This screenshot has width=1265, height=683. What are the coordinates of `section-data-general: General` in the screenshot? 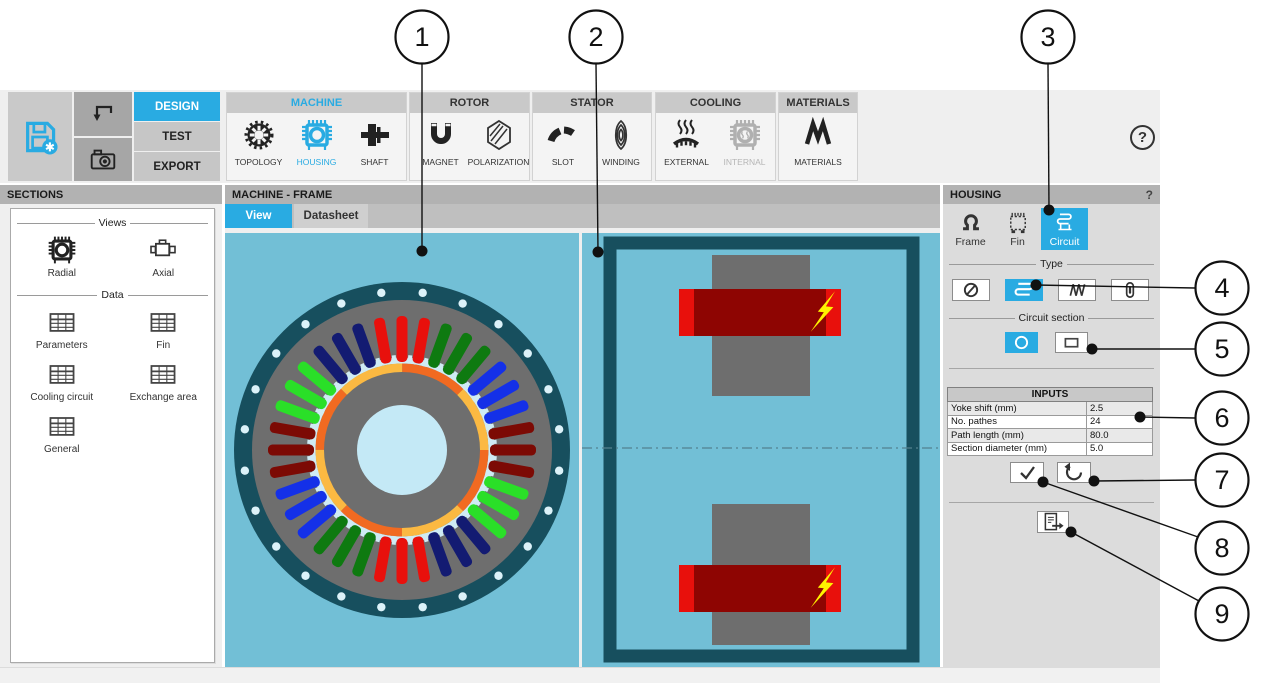 It's located at (62, 430).